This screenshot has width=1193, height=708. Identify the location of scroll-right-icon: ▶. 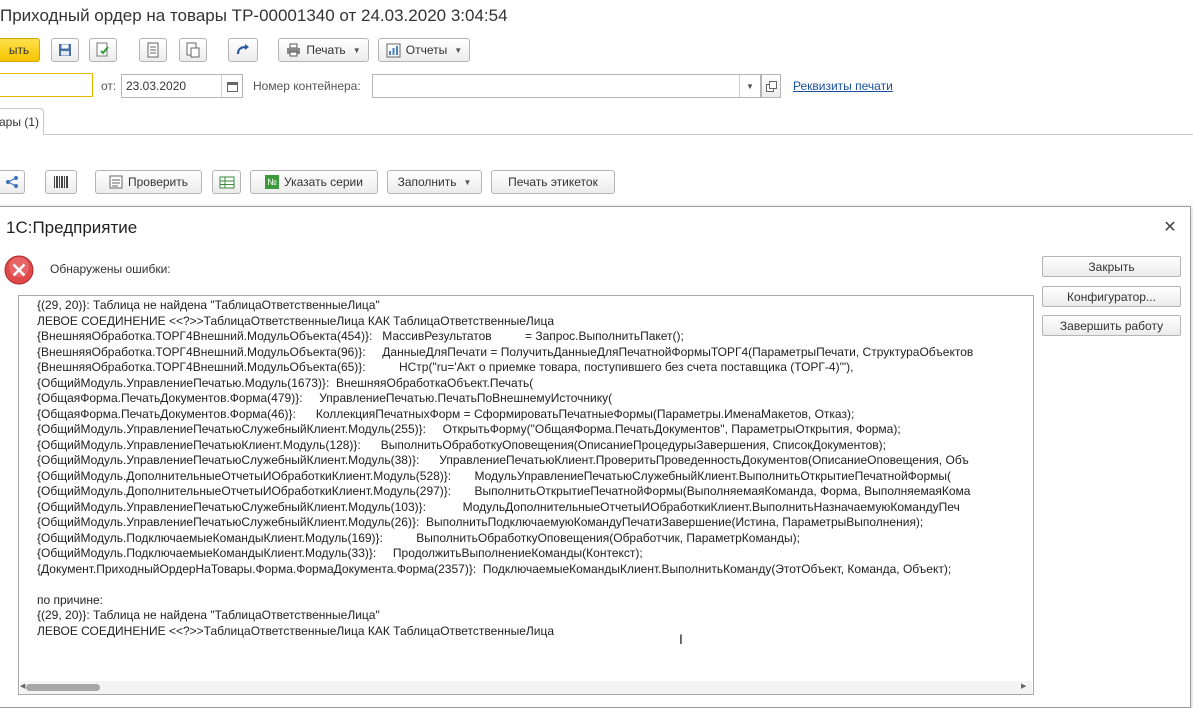
(1023, 686).